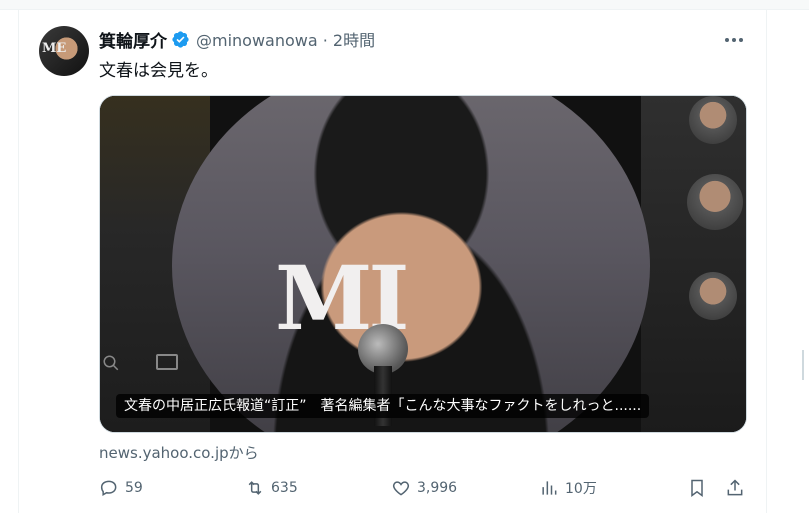 The width and height of the screenshot is (809, 513). I want to click on retweet-count: 635, so click(284, 488).